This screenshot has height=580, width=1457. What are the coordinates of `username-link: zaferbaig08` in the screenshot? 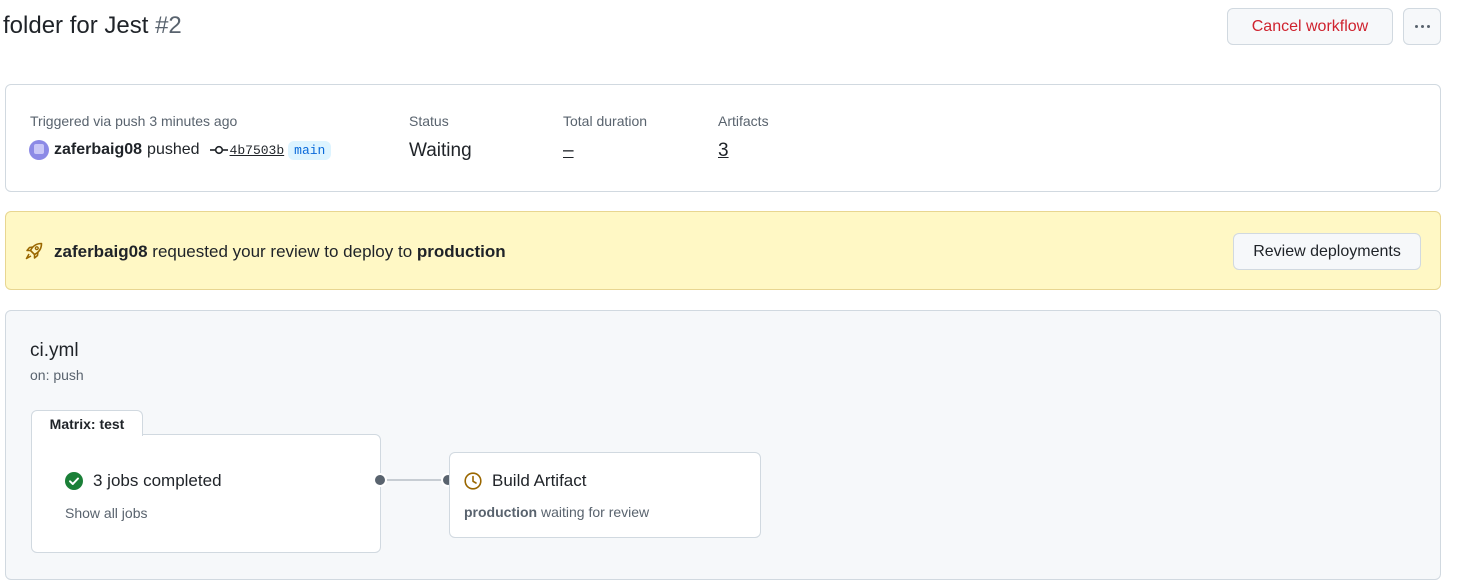 It's located at (98, 150).